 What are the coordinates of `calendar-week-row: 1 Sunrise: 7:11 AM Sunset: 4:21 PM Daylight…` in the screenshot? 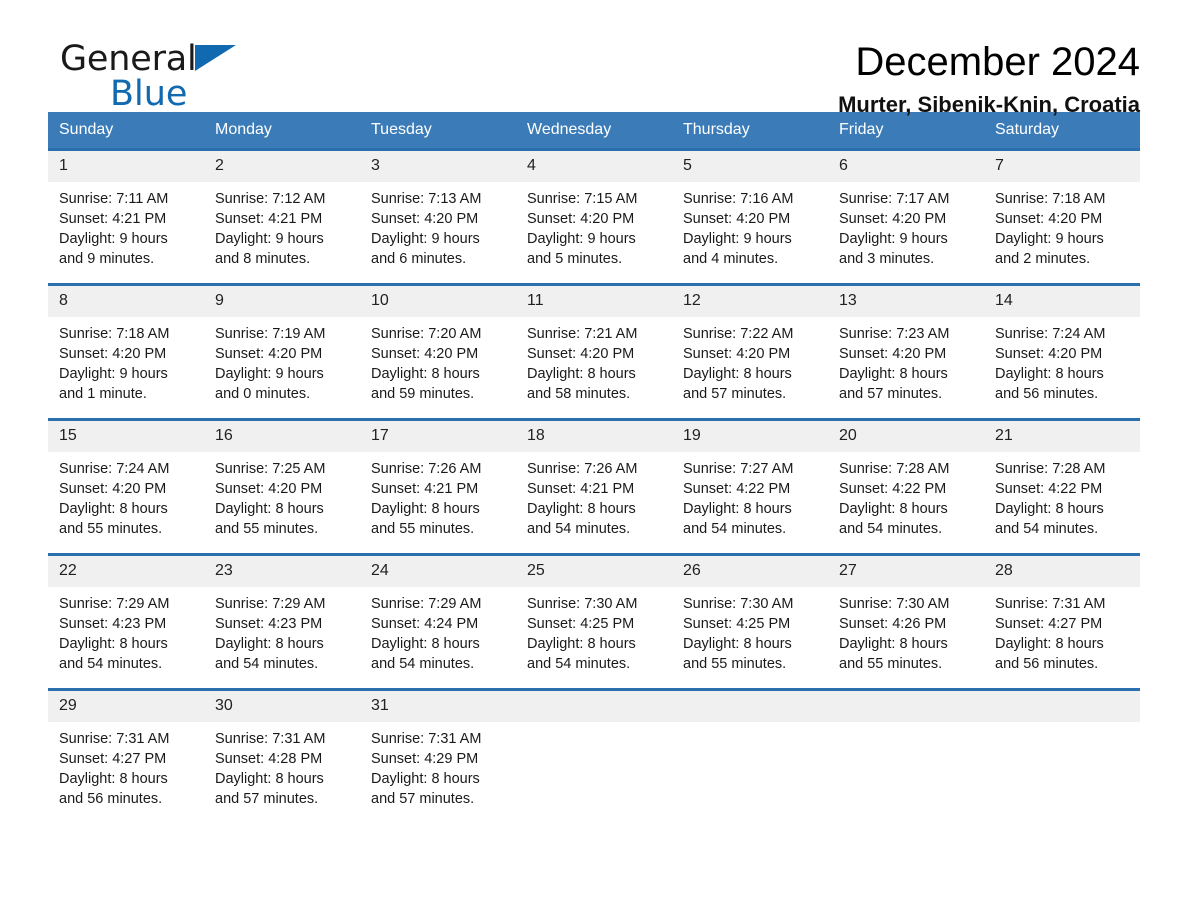 It's located at (594, 216).